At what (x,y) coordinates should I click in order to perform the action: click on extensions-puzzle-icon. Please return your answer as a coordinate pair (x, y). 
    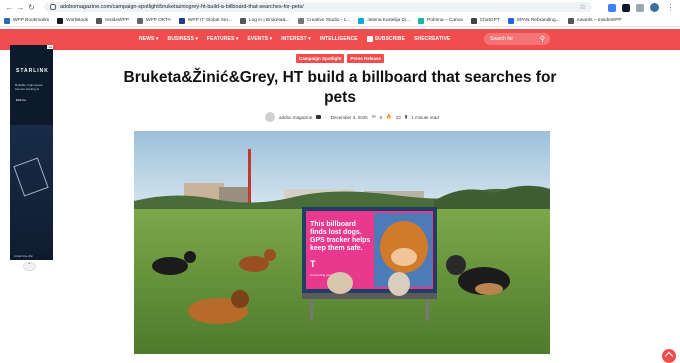
    Looking at the image, I should click on (640, 7).